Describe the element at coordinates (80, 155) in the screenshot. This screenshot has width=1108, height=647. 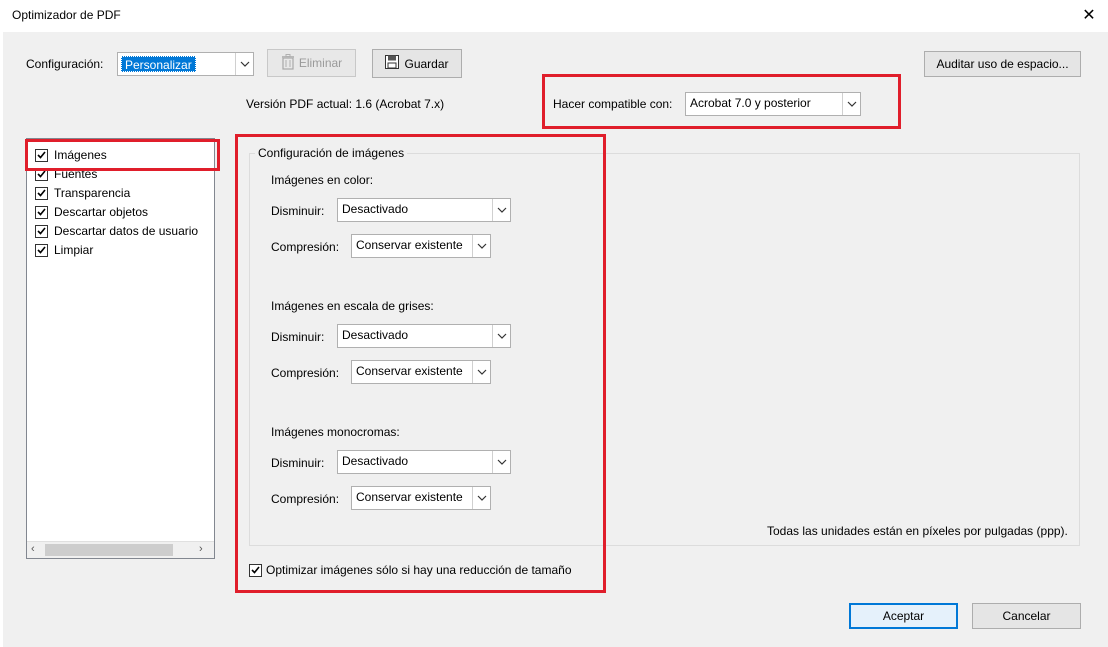
I see `panel-item-label: Imágenes` at that location.